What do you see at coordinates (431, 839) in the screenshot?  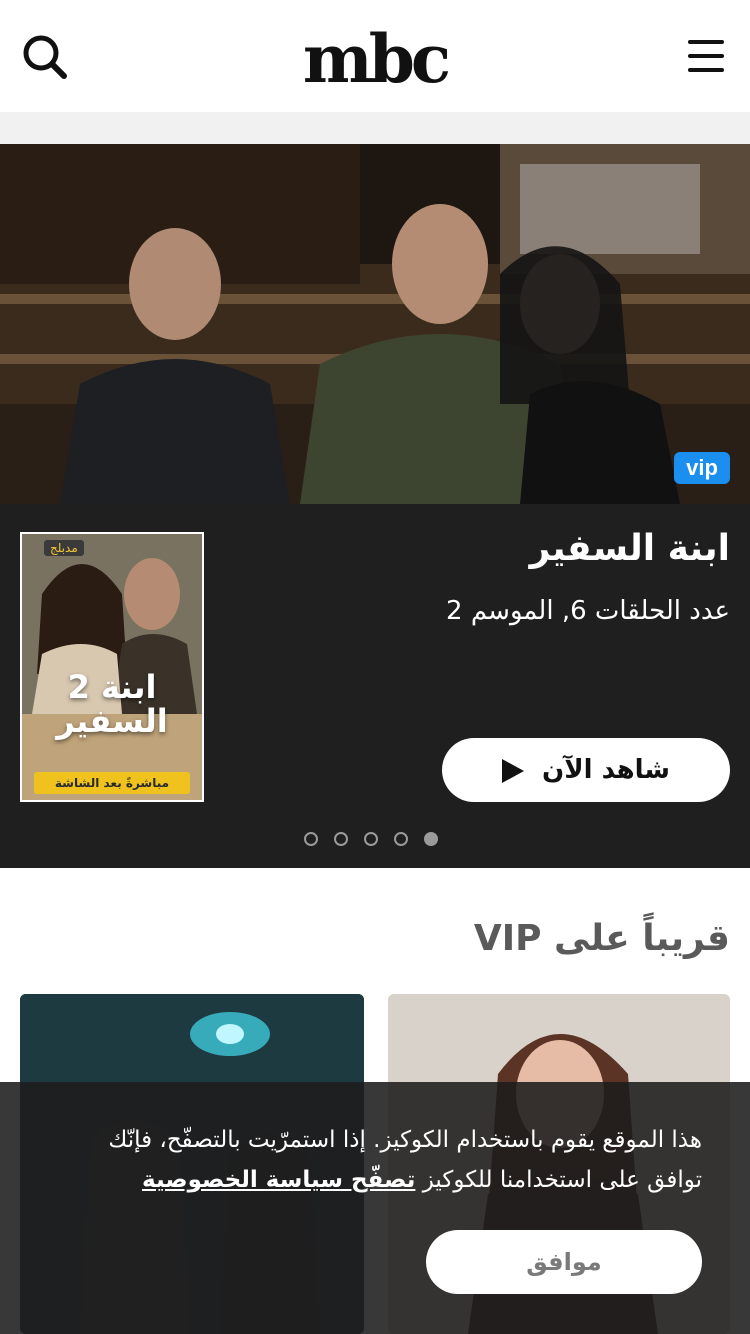 I see `carousel-dot-active` at bounding box center [431, 839].